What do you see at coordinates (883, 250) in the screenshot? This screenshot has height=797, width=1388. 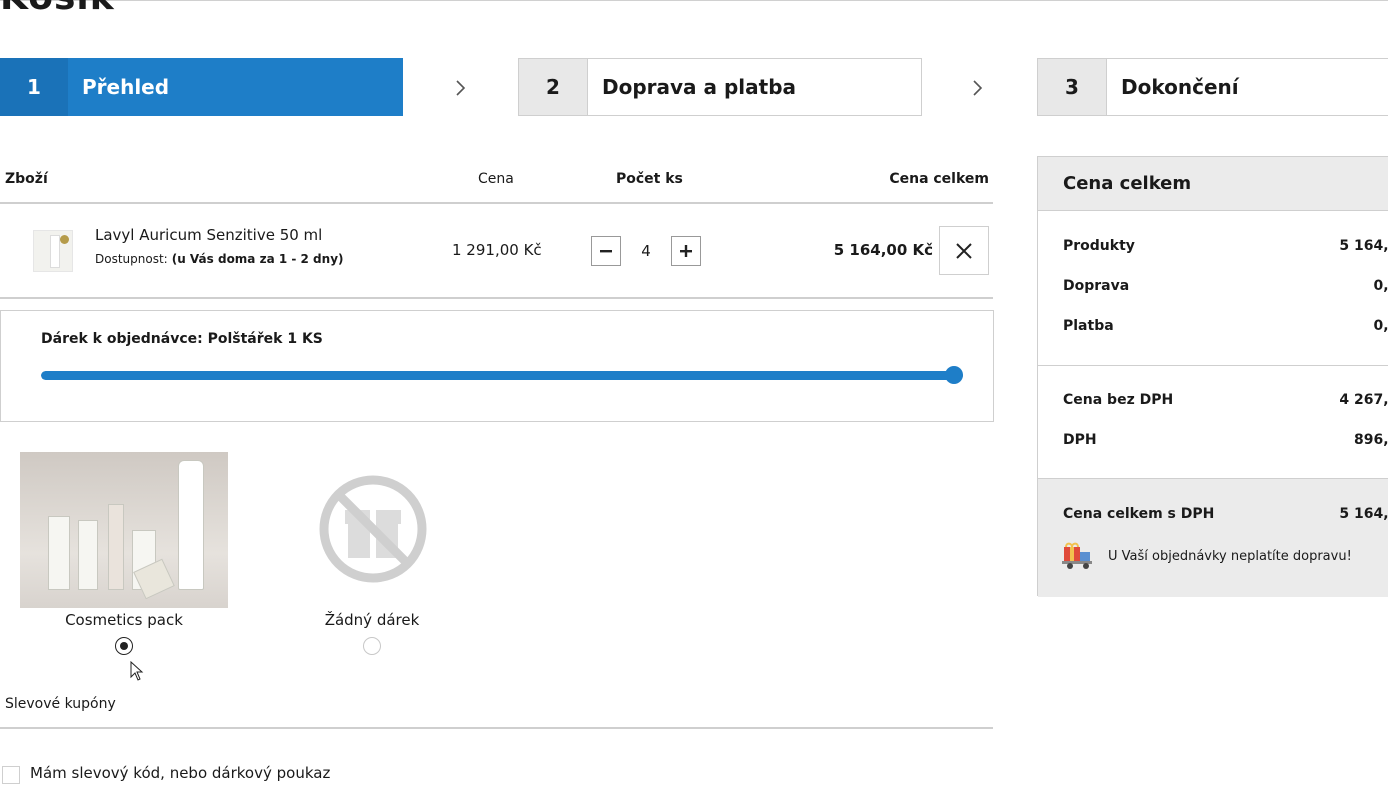 I see `line-total: 5 164,00 Kč` at bounding box center [883, 250].